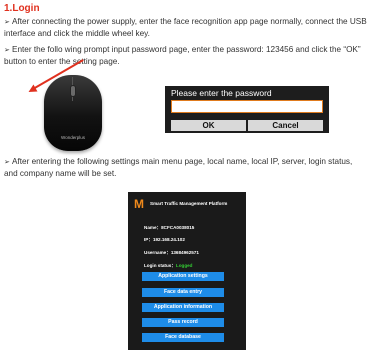  What do you see at coordinates (139, 204) in the screenshot?
I see `app-logo-icon: M` at bounding box center [139, 204].